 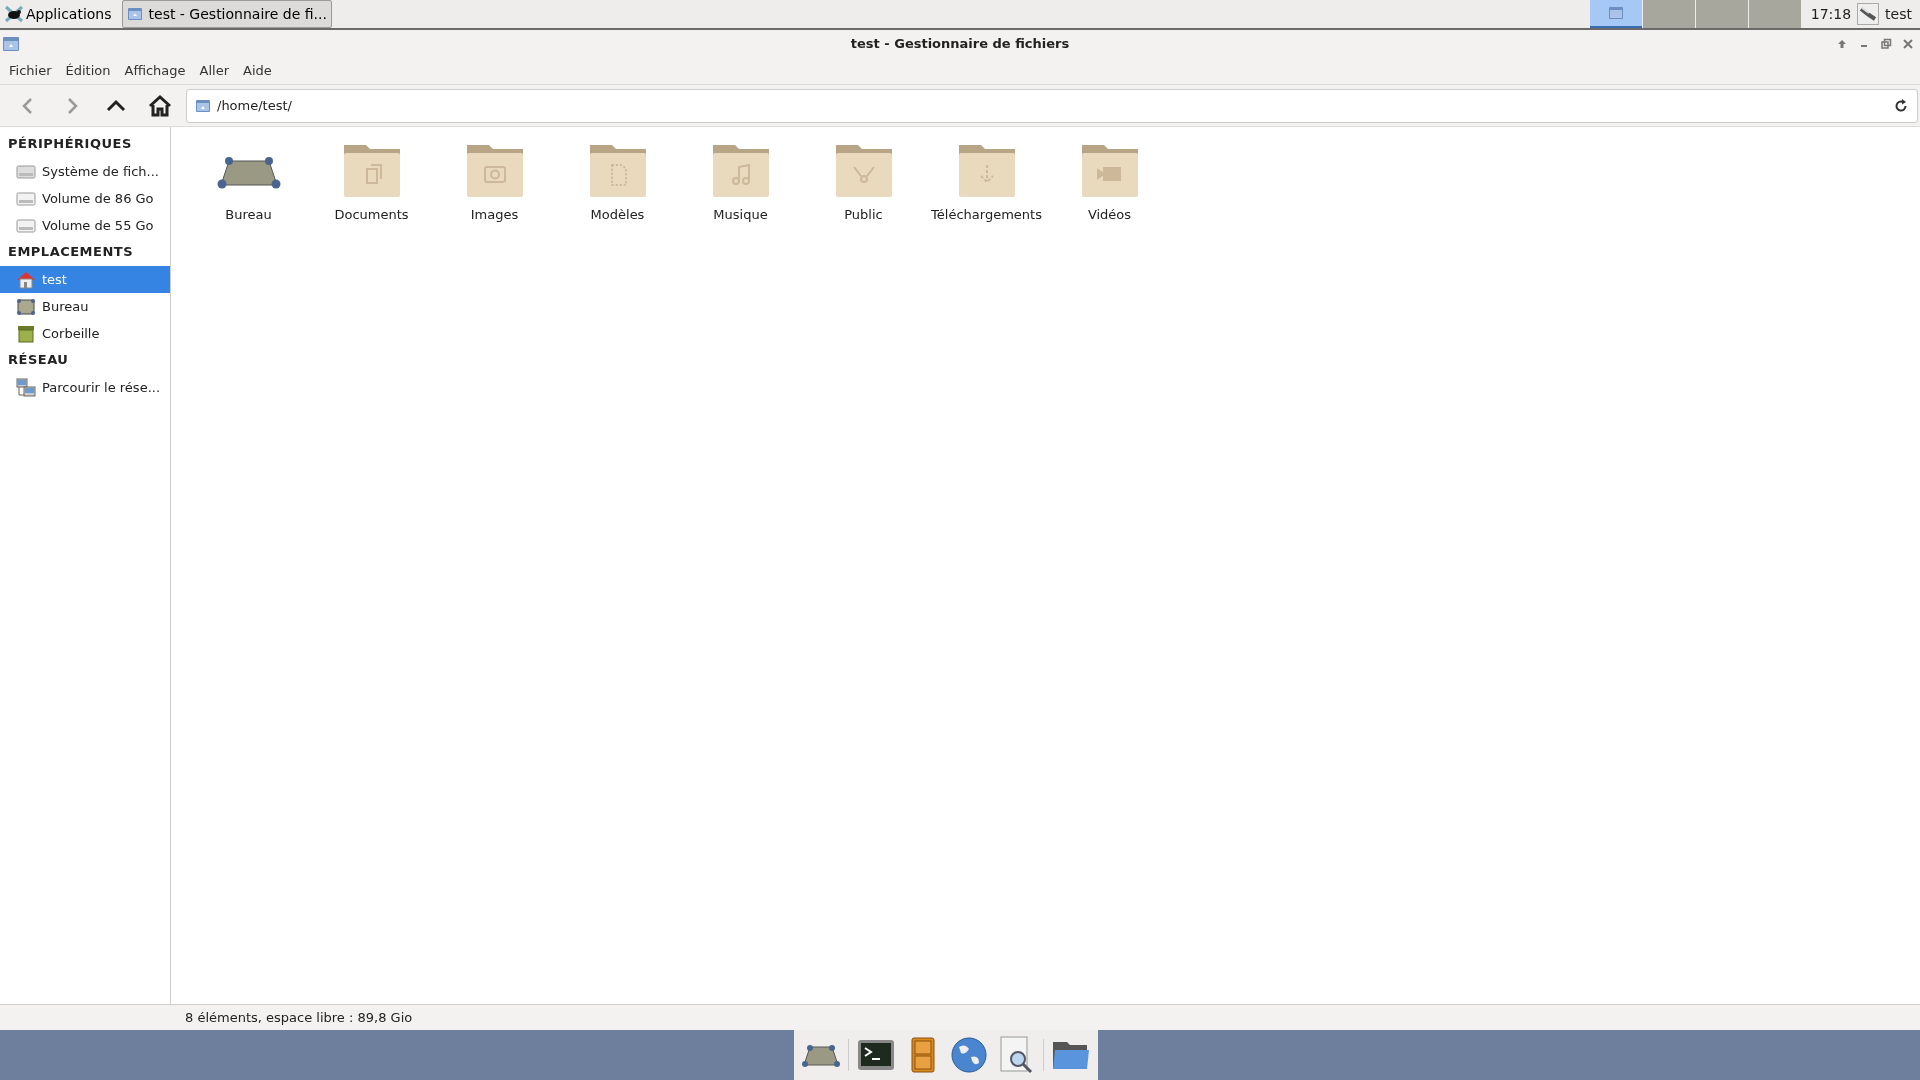 I want to click on file-item: Public, so click(x=863, y=180).